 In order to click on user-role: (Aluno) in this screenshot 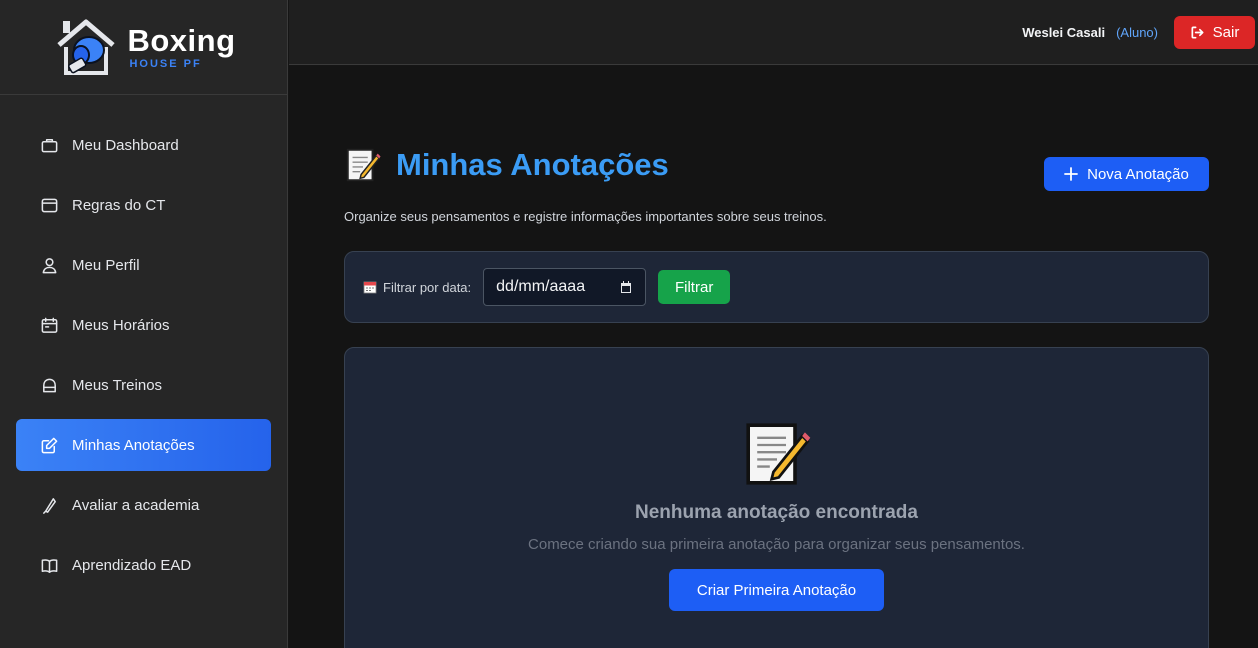, I will do `click(1137, 32)`.